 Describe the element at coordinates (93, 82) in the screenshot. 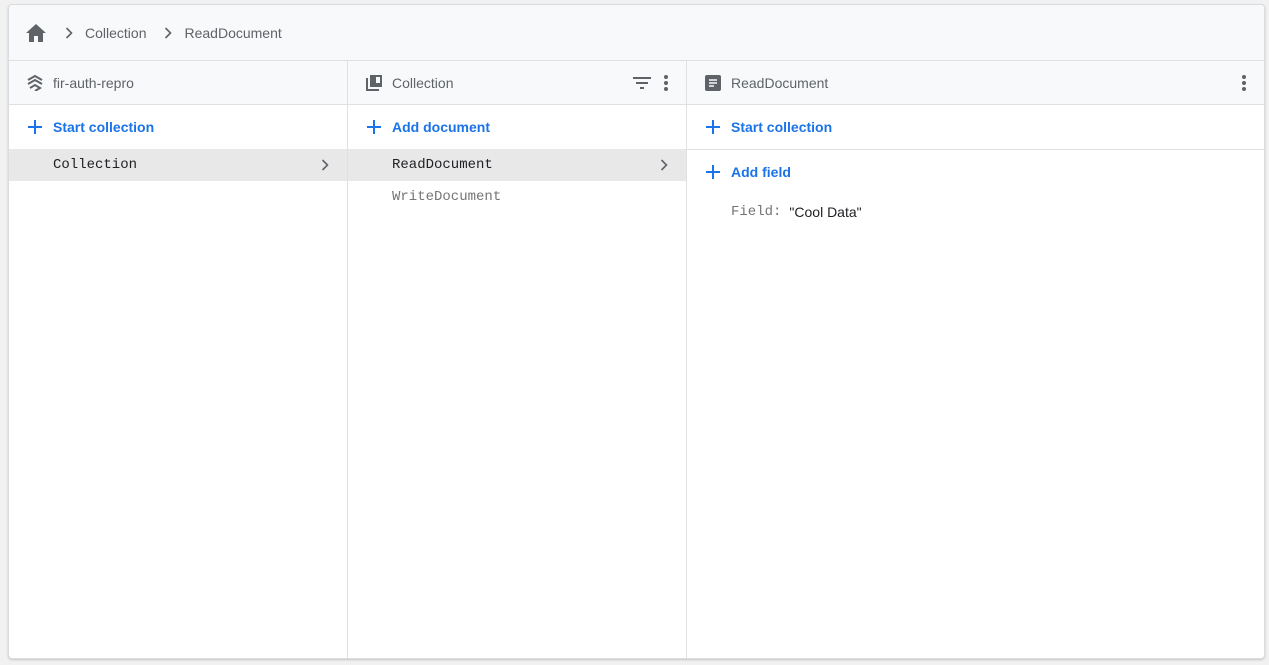

I see `root-panel-title: fir-auth-repro` at that location.